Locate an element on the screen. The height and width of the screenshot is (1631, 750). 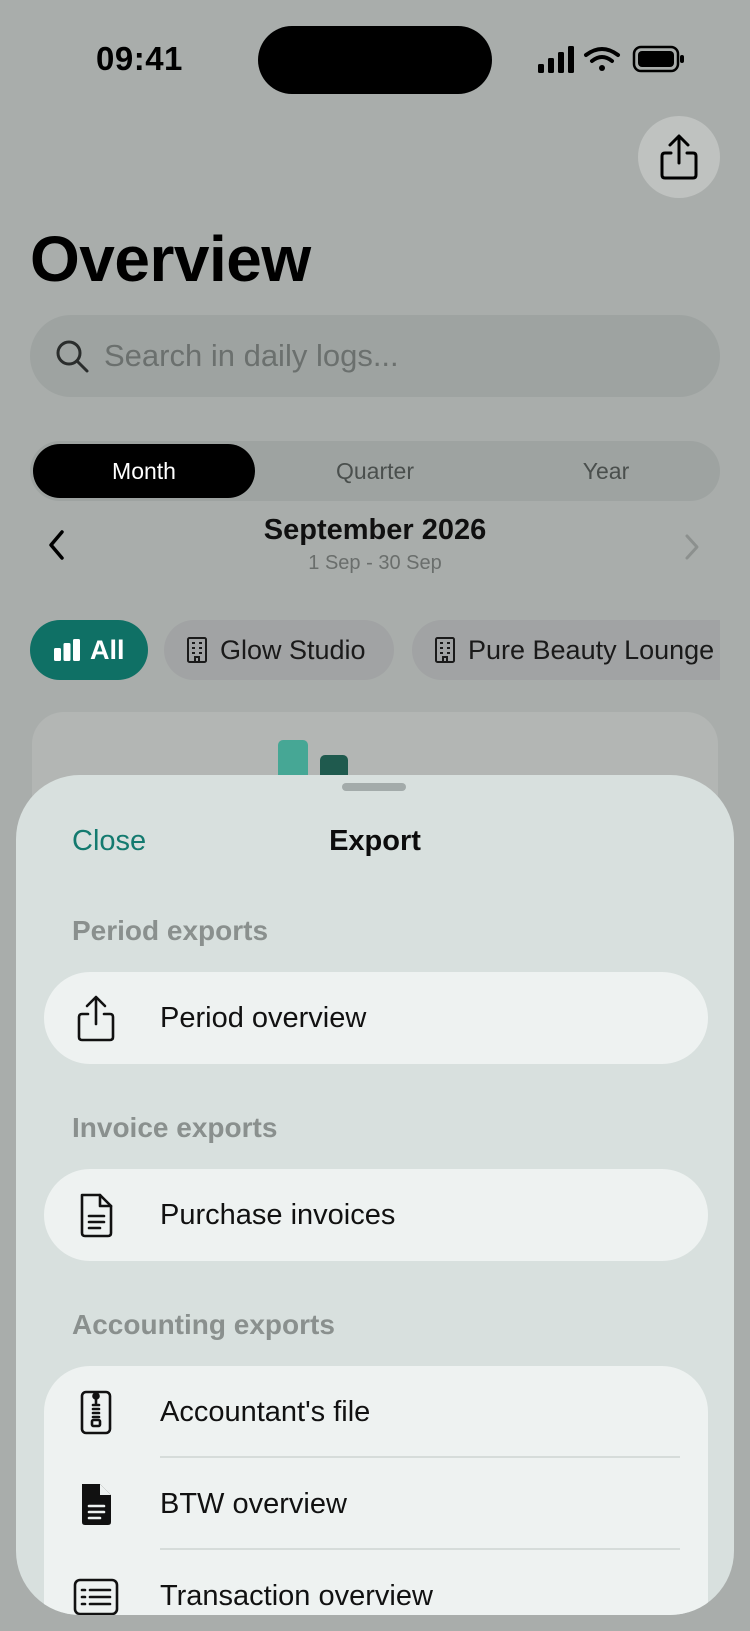
period-label: September 2026 is located at coordinates (375, 530).